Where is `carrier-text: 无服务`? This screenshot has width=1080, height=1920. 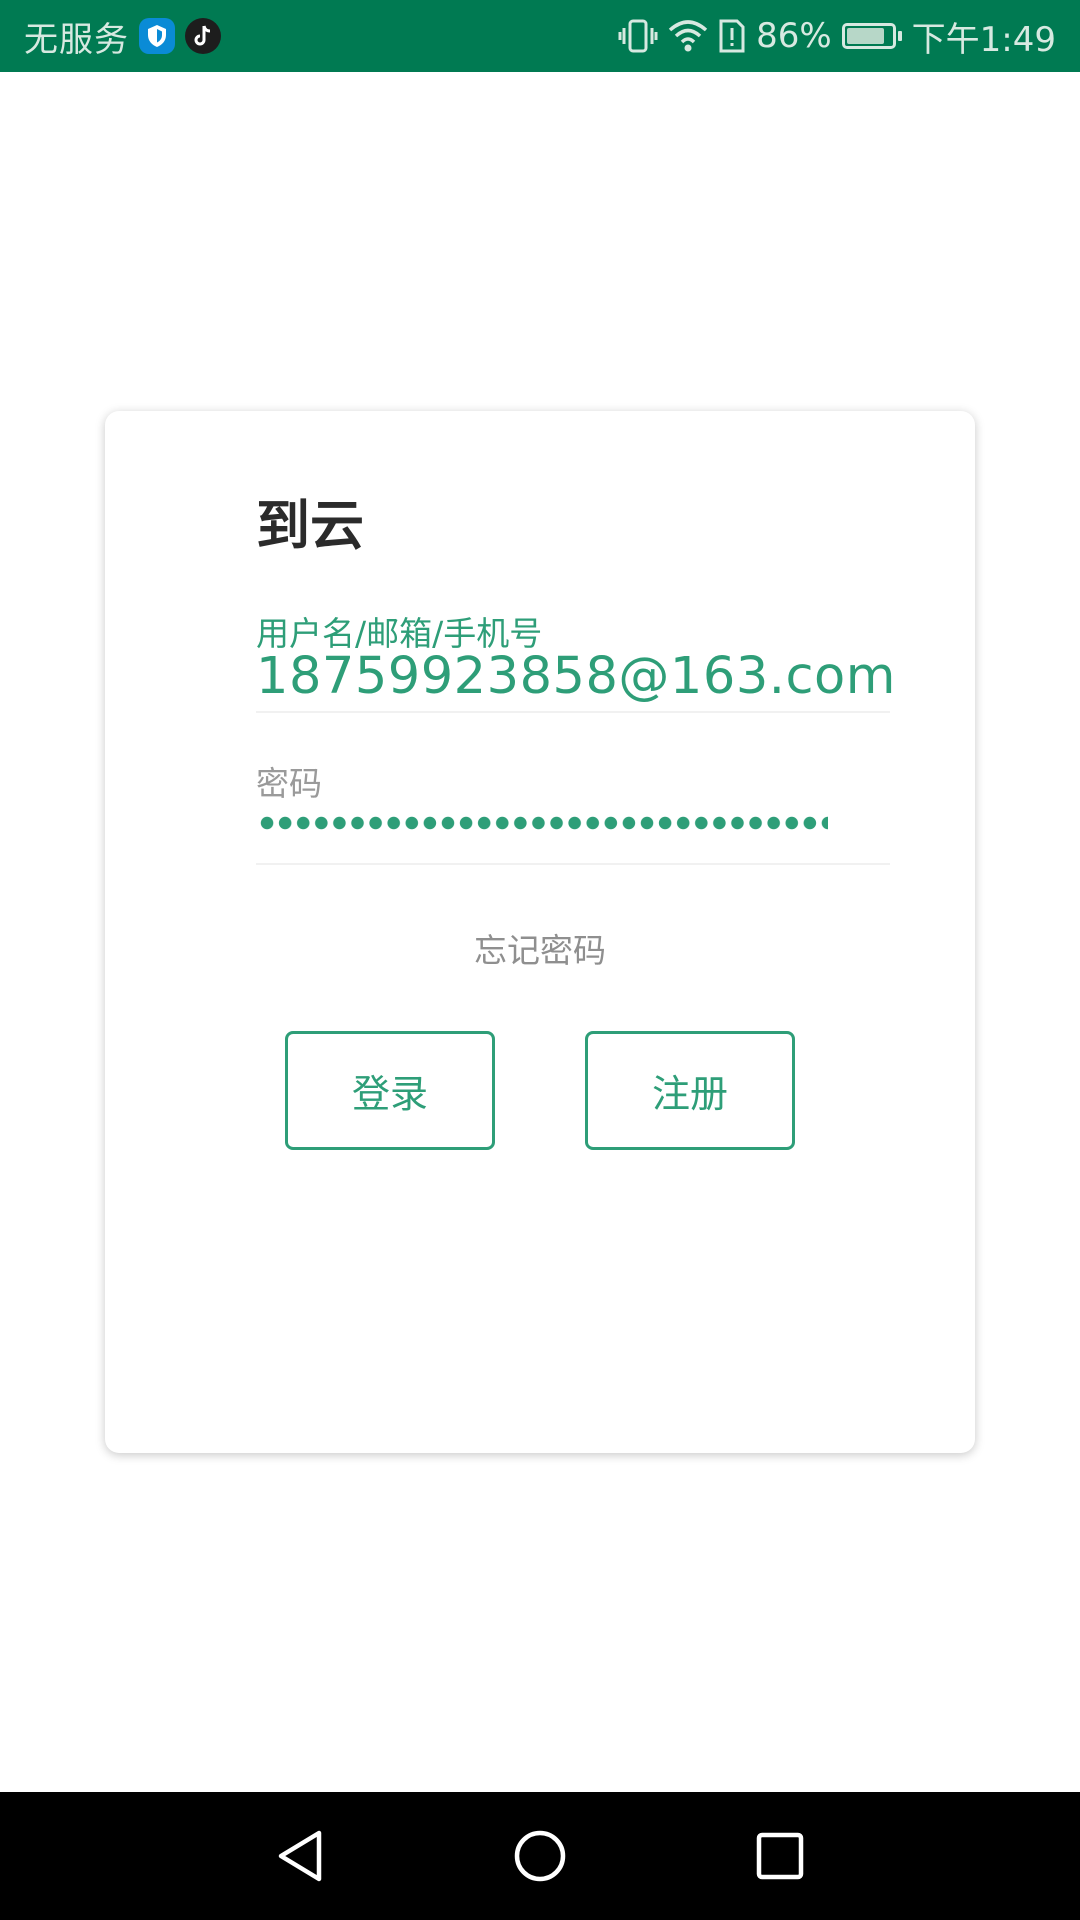
carrier-text: 无服务 is located at coordinates (76, 39).